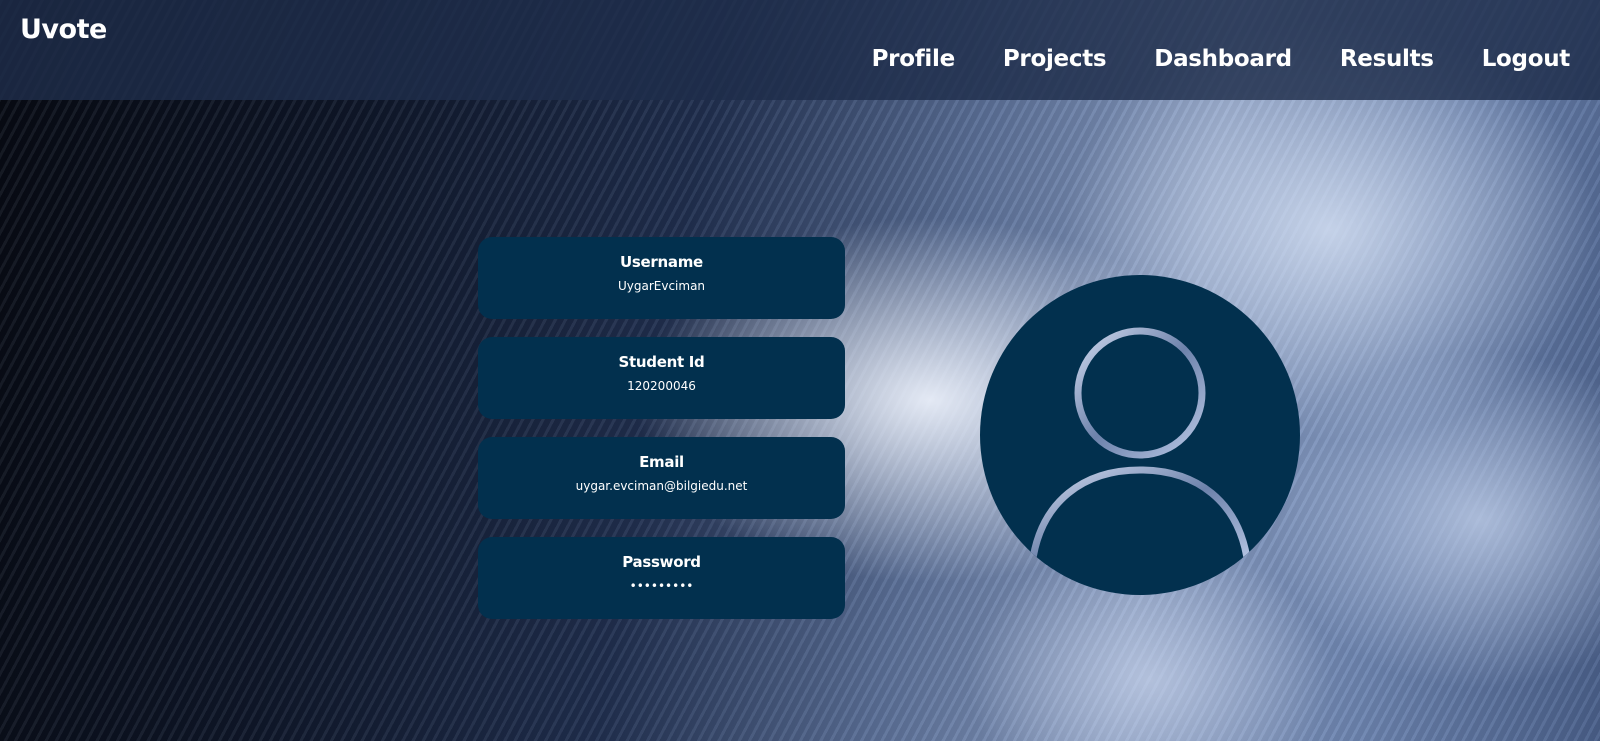 Image resolution: width=1600 pixels, height=741 pixels. What do you see at coordinates (661, 286) in the screenshot?
I see `username-value: UygarEvciman` at bounding box center [661, 286].